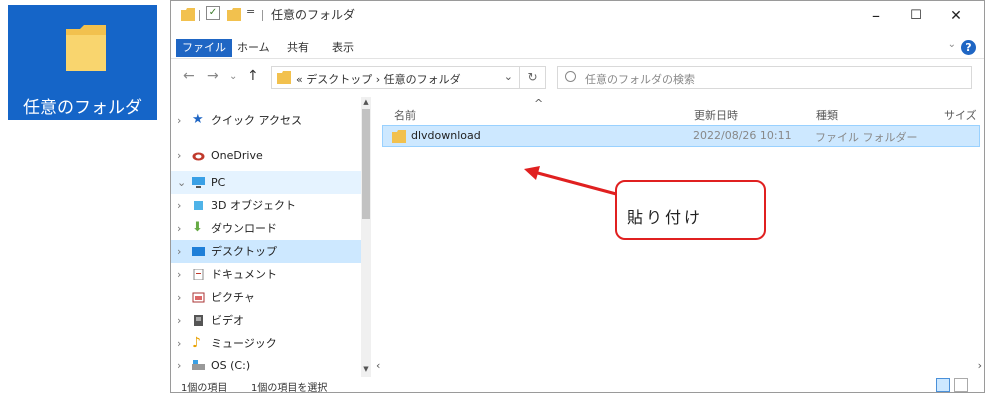 Image resolution: width=987 pixels, height=396 pixels. Describe the element at coordinates (204, 388) in the screenshot. I see `item-count: 1個の項目` at that location.